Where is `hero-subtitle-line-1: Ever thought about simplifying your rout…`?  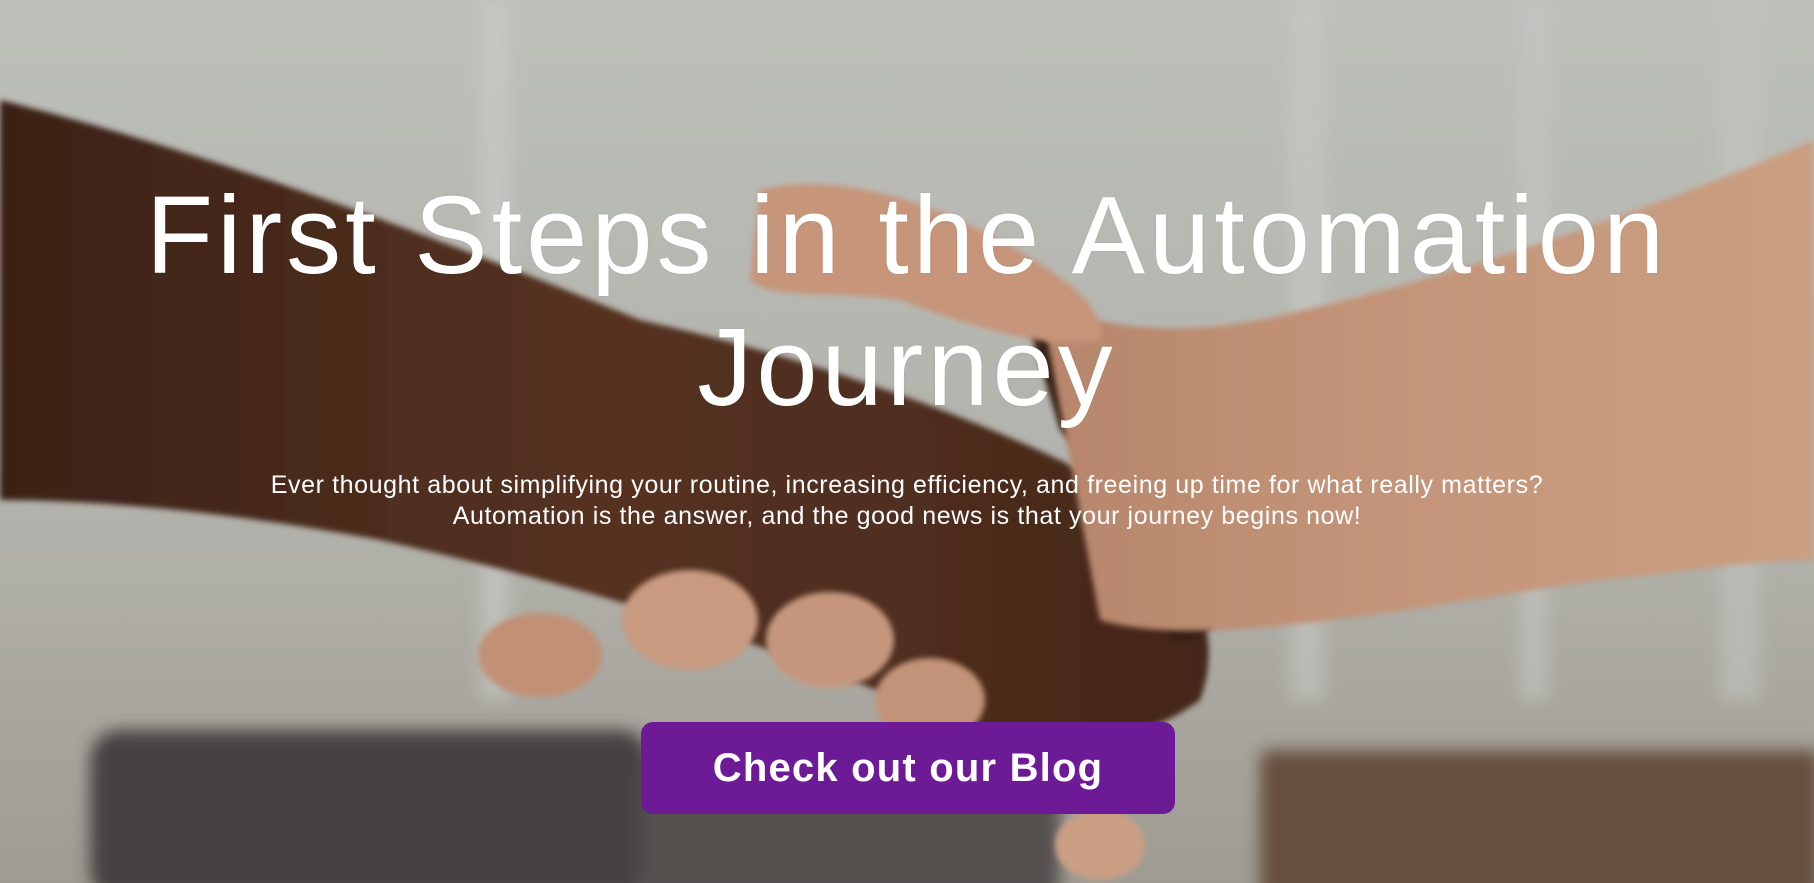 hero-subtitle-line-1: Ever thought about simplifying your rout… is located at coordinates (907, 485).